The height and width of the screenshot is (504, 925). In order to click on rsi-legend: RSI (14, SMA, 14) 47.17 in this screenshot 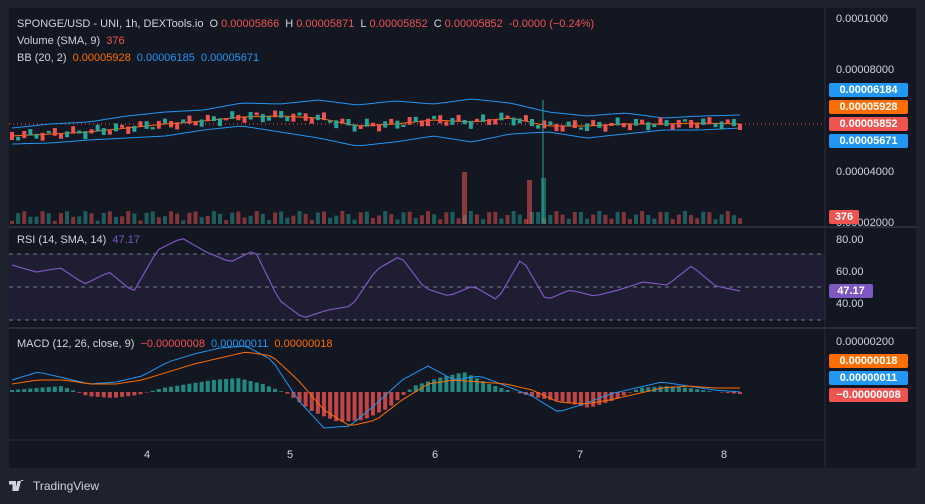, I will do `click(80, 240)`.